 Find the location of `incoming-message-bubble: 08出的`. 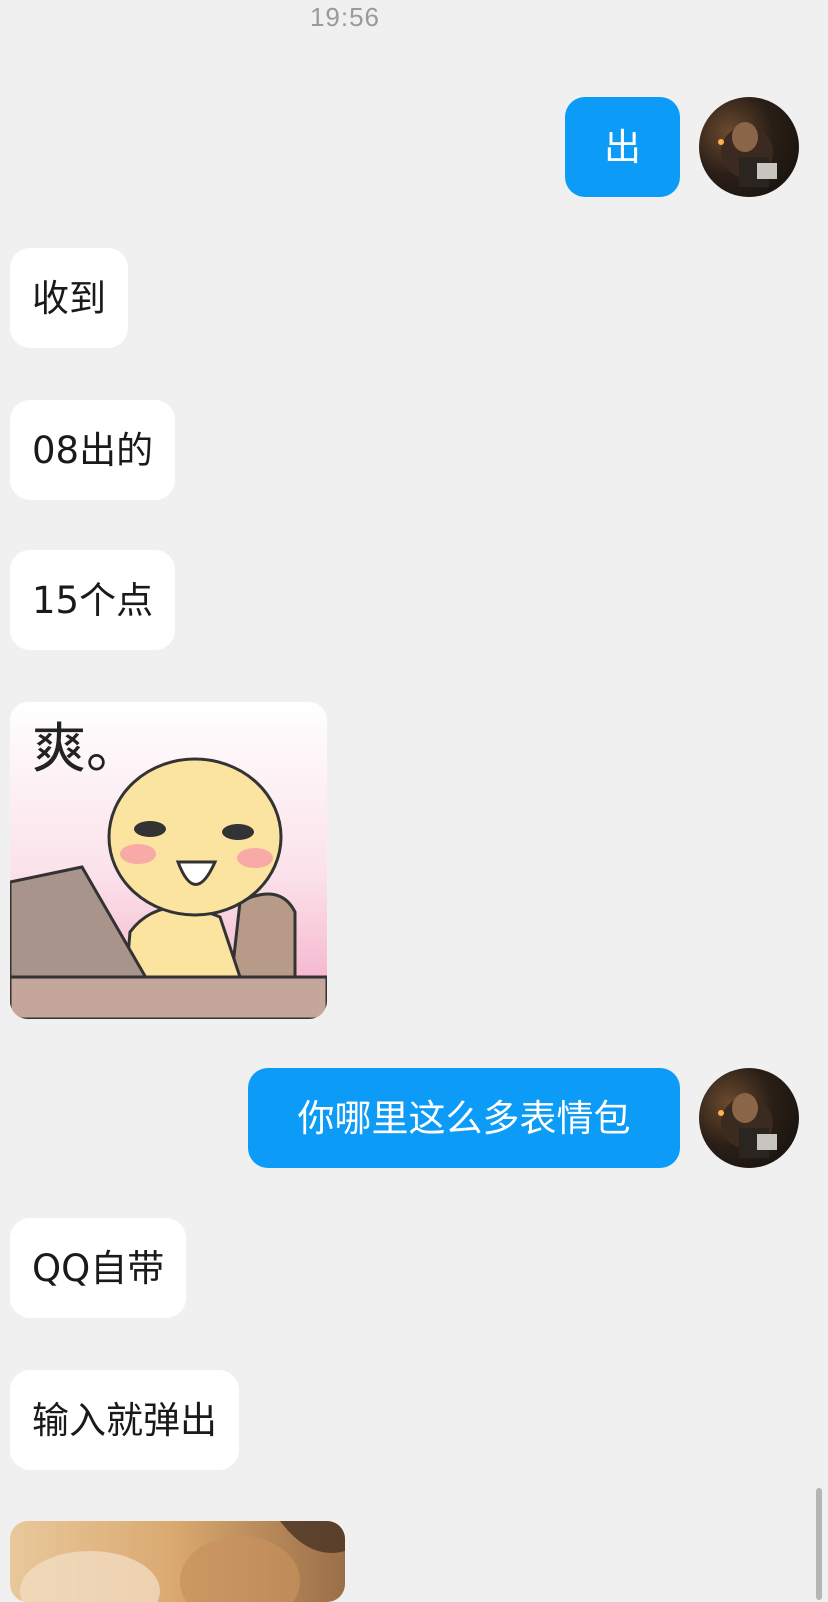

incoming-message-bubble: 08出的 is located at coordinates (93, 450).